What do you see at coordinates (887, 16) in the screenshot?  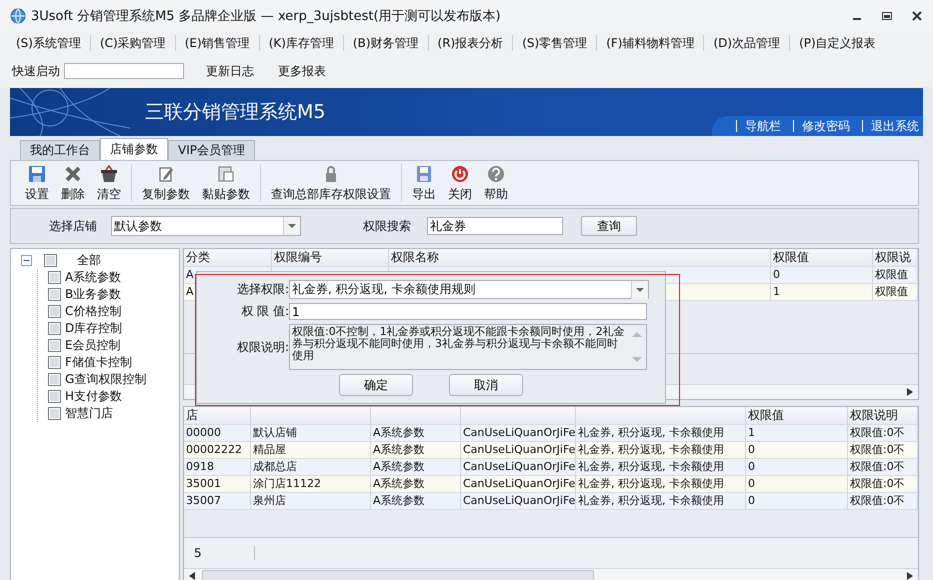 I see `restore-icon` at bounding box center [887, 16].